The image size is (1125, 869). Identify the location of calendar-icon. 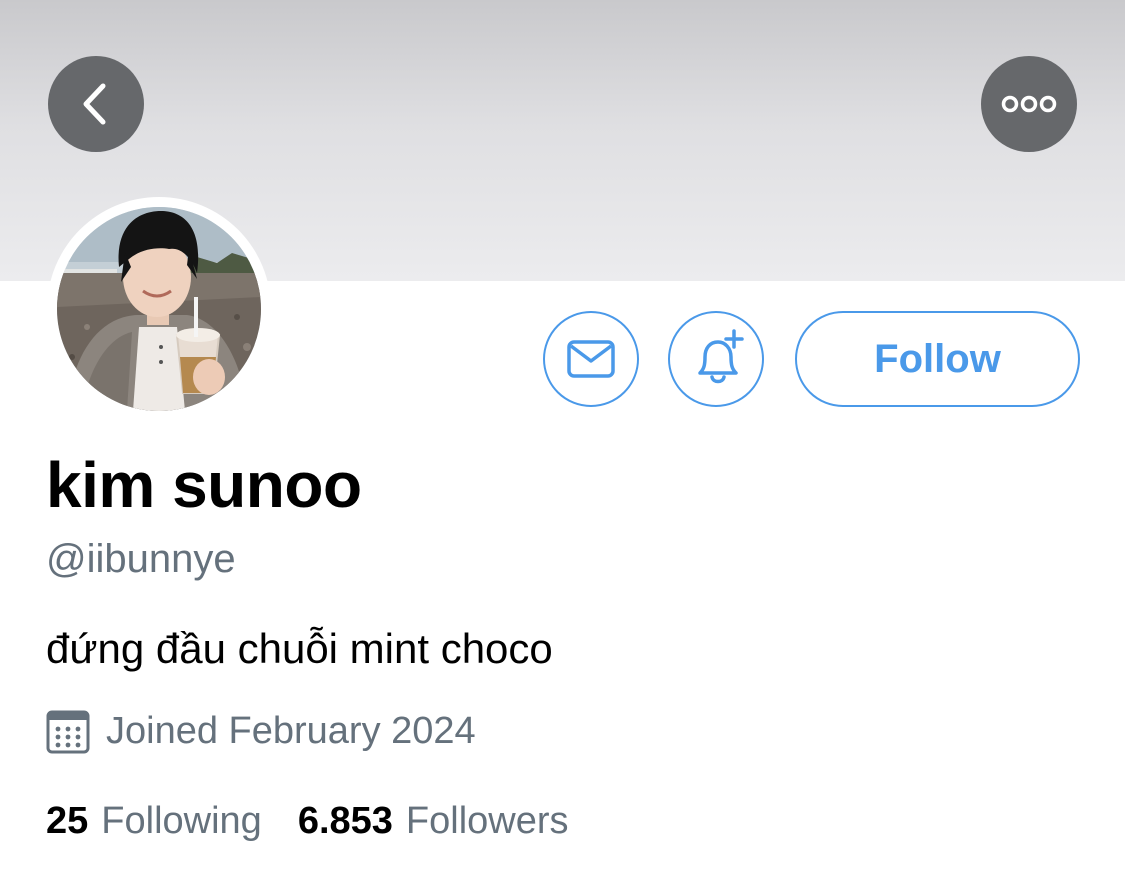
(68, 732).